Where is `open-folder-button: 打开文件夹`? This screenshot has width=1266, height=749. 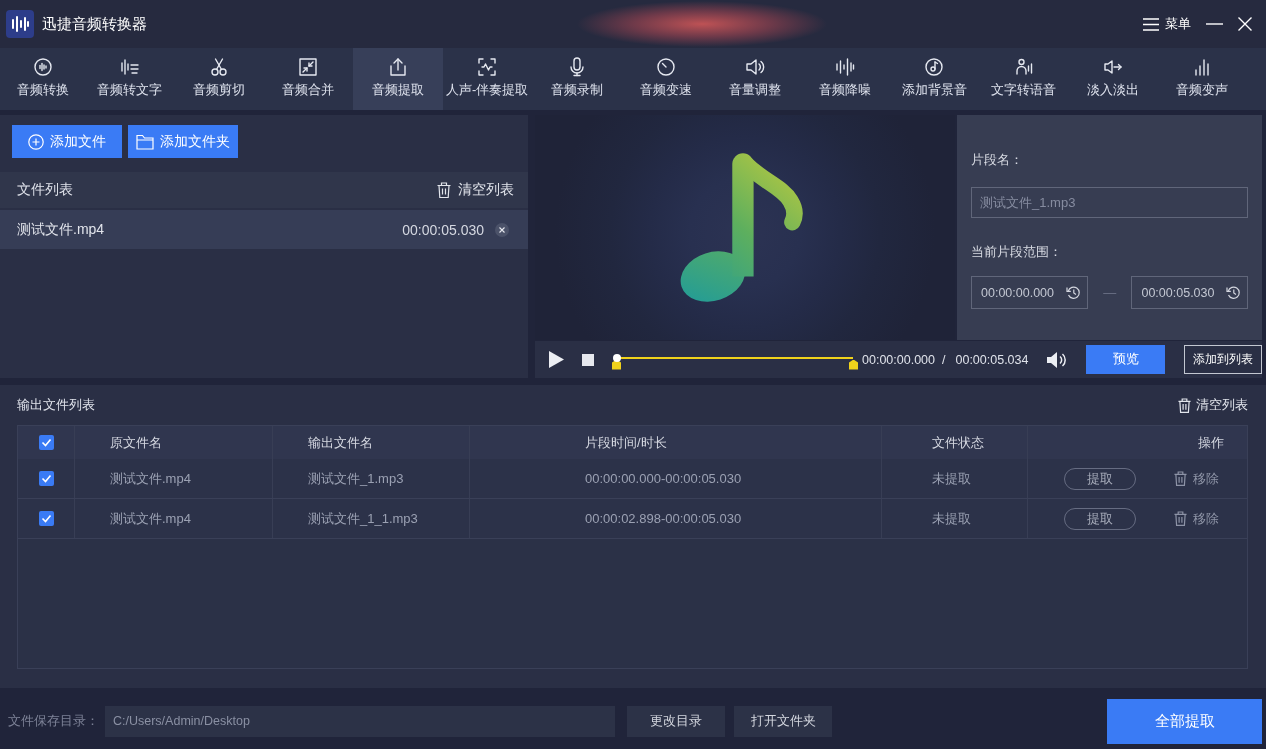
open-folder-button: 打开文件夹 is located at coordinates (783, 721).